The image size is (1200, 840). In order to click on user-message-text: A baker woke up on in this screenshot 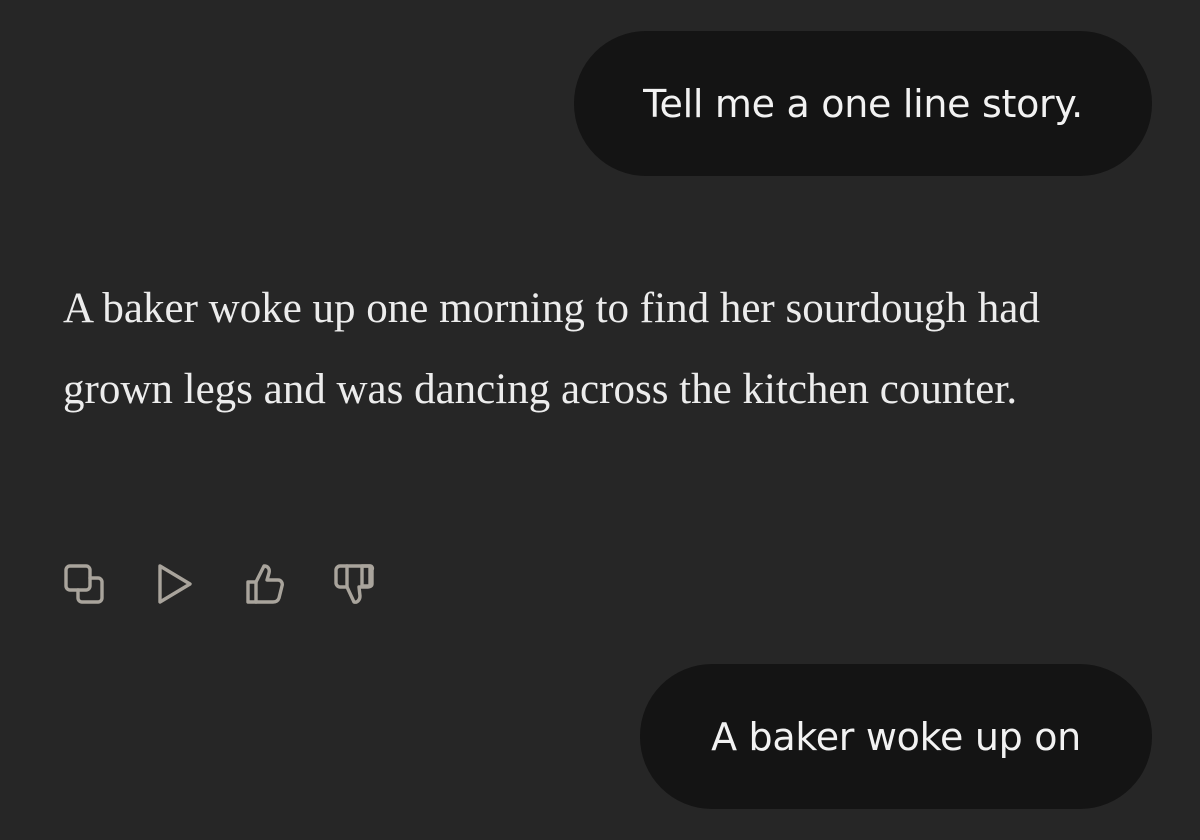, I will do `click(896, 736)`.